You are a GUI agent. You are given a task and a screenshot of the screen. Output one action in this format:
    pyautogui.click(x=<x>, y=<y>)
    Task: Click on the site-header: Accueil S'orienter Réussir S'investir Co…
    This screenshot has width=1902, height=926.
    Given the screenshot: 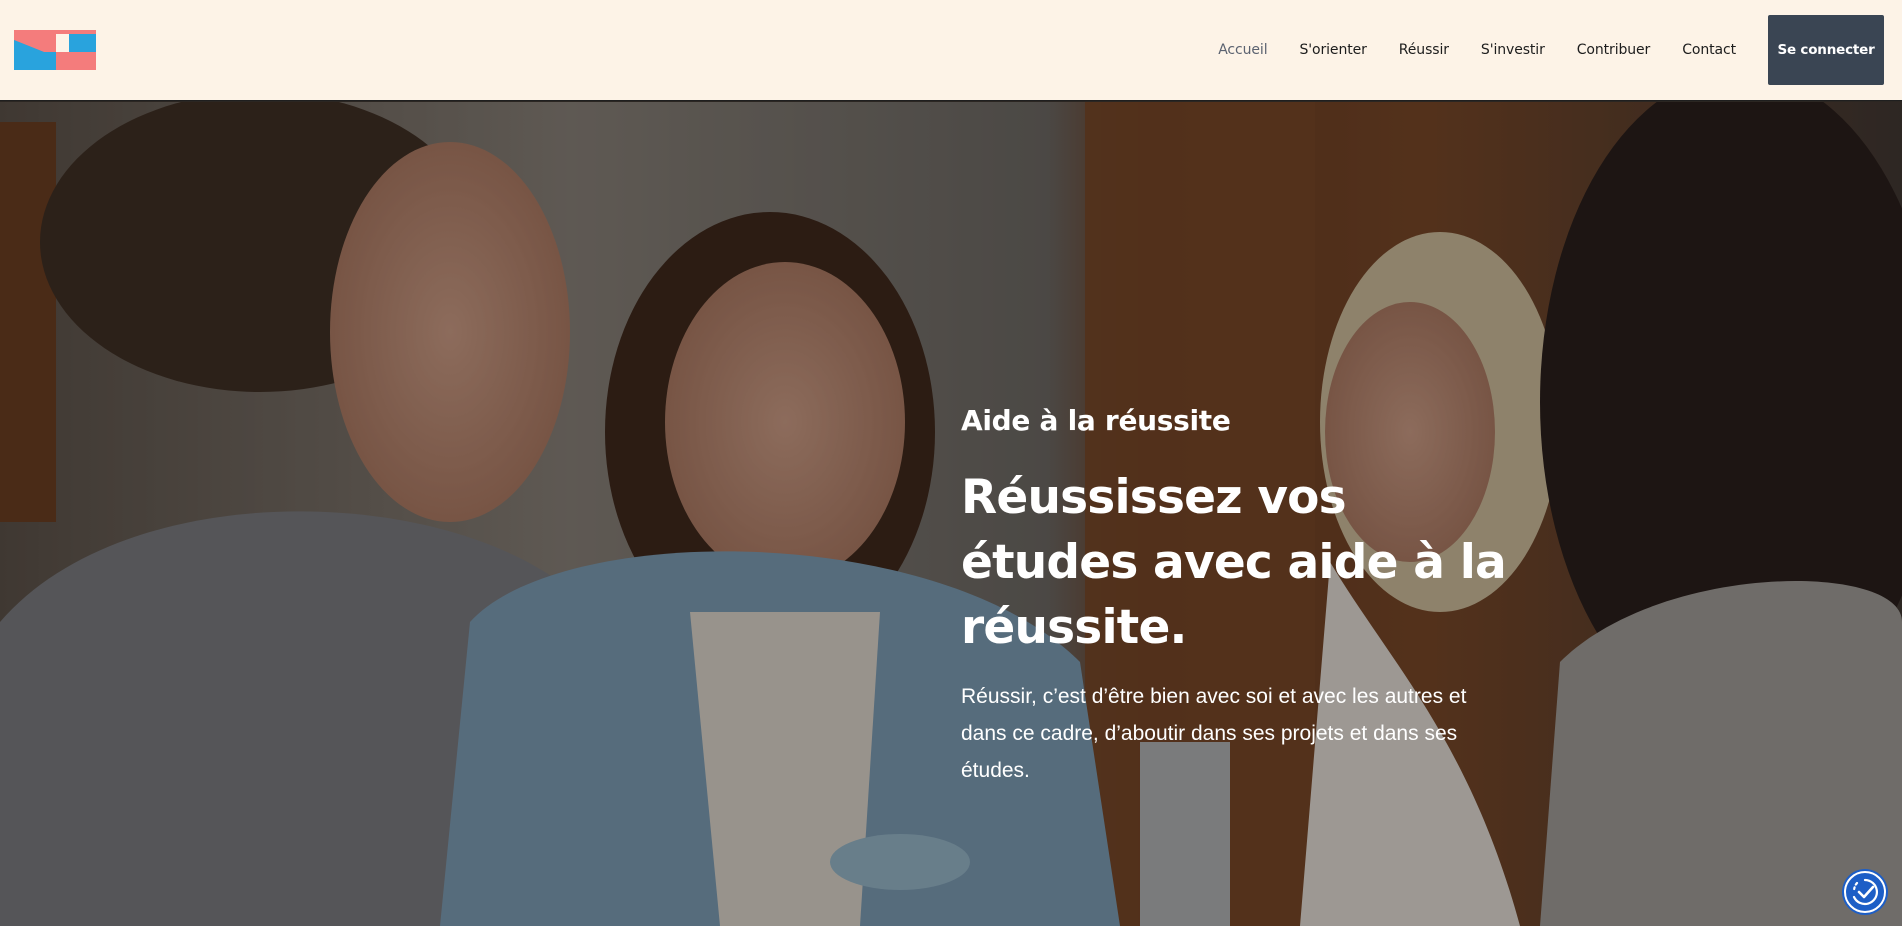 What is the action you would take?
    pyautogui.click(x=951, y=50)
    